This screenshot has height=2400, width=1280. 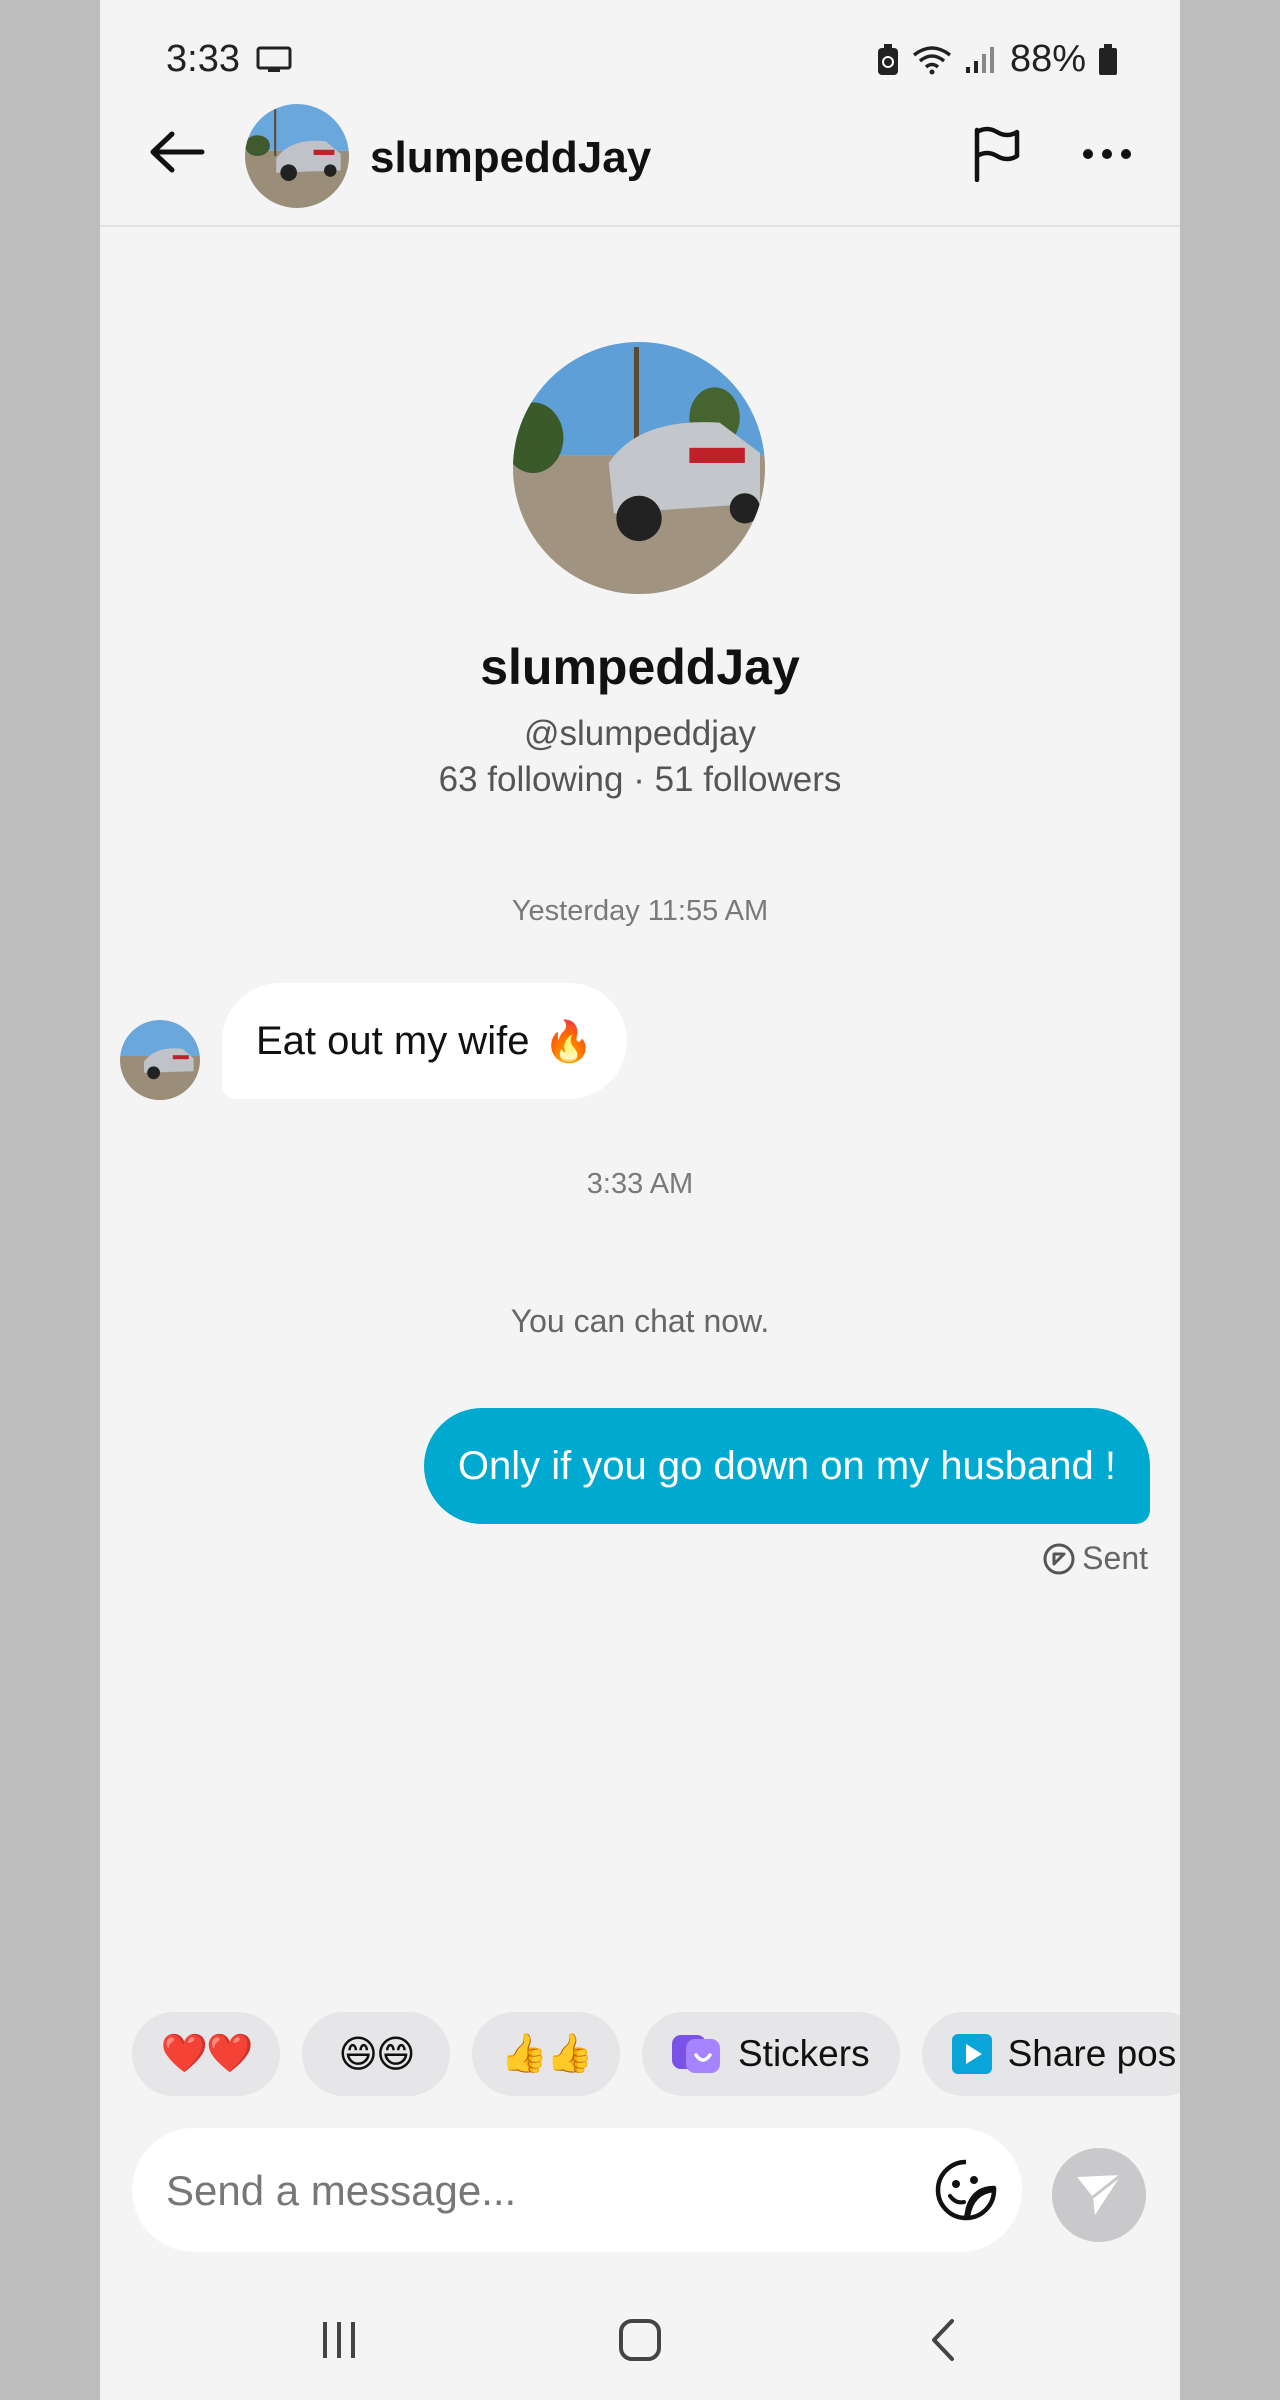 I want to click on header-avatar, so click(x=297, y=156).